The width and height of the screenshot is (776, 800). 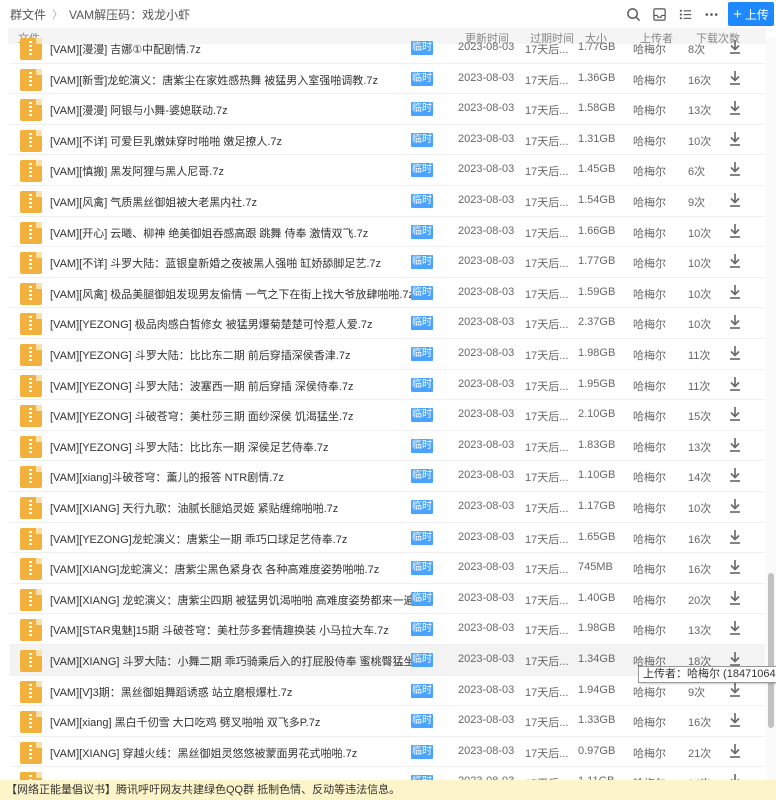 What do you see at coordinates (125, 49) in the screenshot?
I see `file-name: [VAM][漫漫] 吉娜①中配剧情.7z` at bounding box center [125, 49].